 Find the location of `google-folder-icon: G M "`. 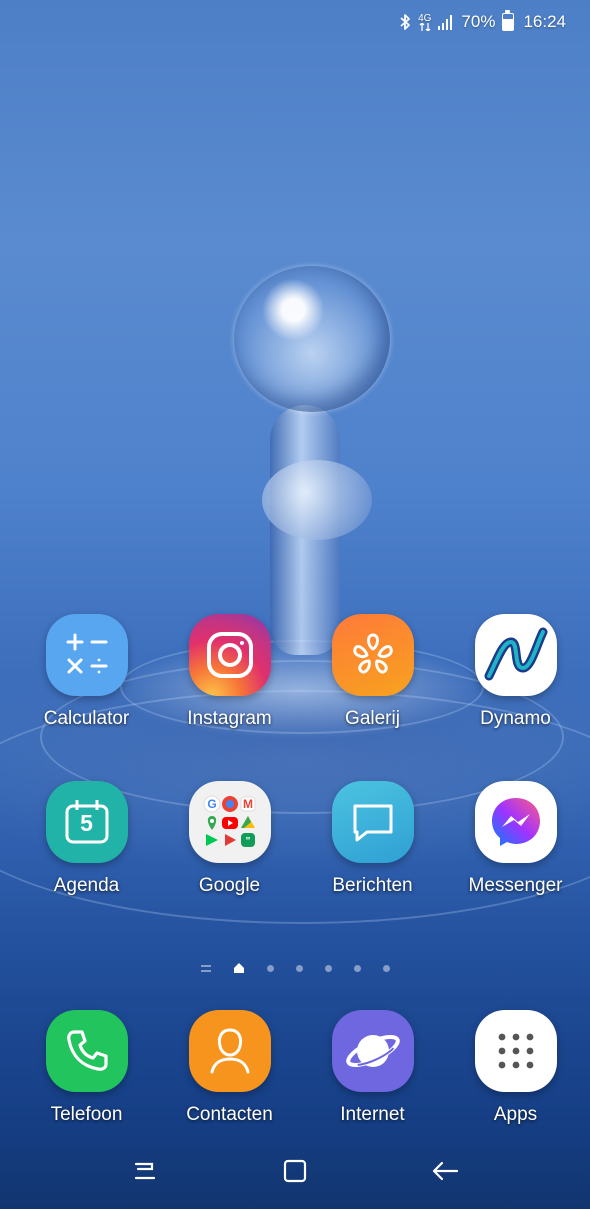

google-folder-icon: G M " is located at coordinates (229, 822).